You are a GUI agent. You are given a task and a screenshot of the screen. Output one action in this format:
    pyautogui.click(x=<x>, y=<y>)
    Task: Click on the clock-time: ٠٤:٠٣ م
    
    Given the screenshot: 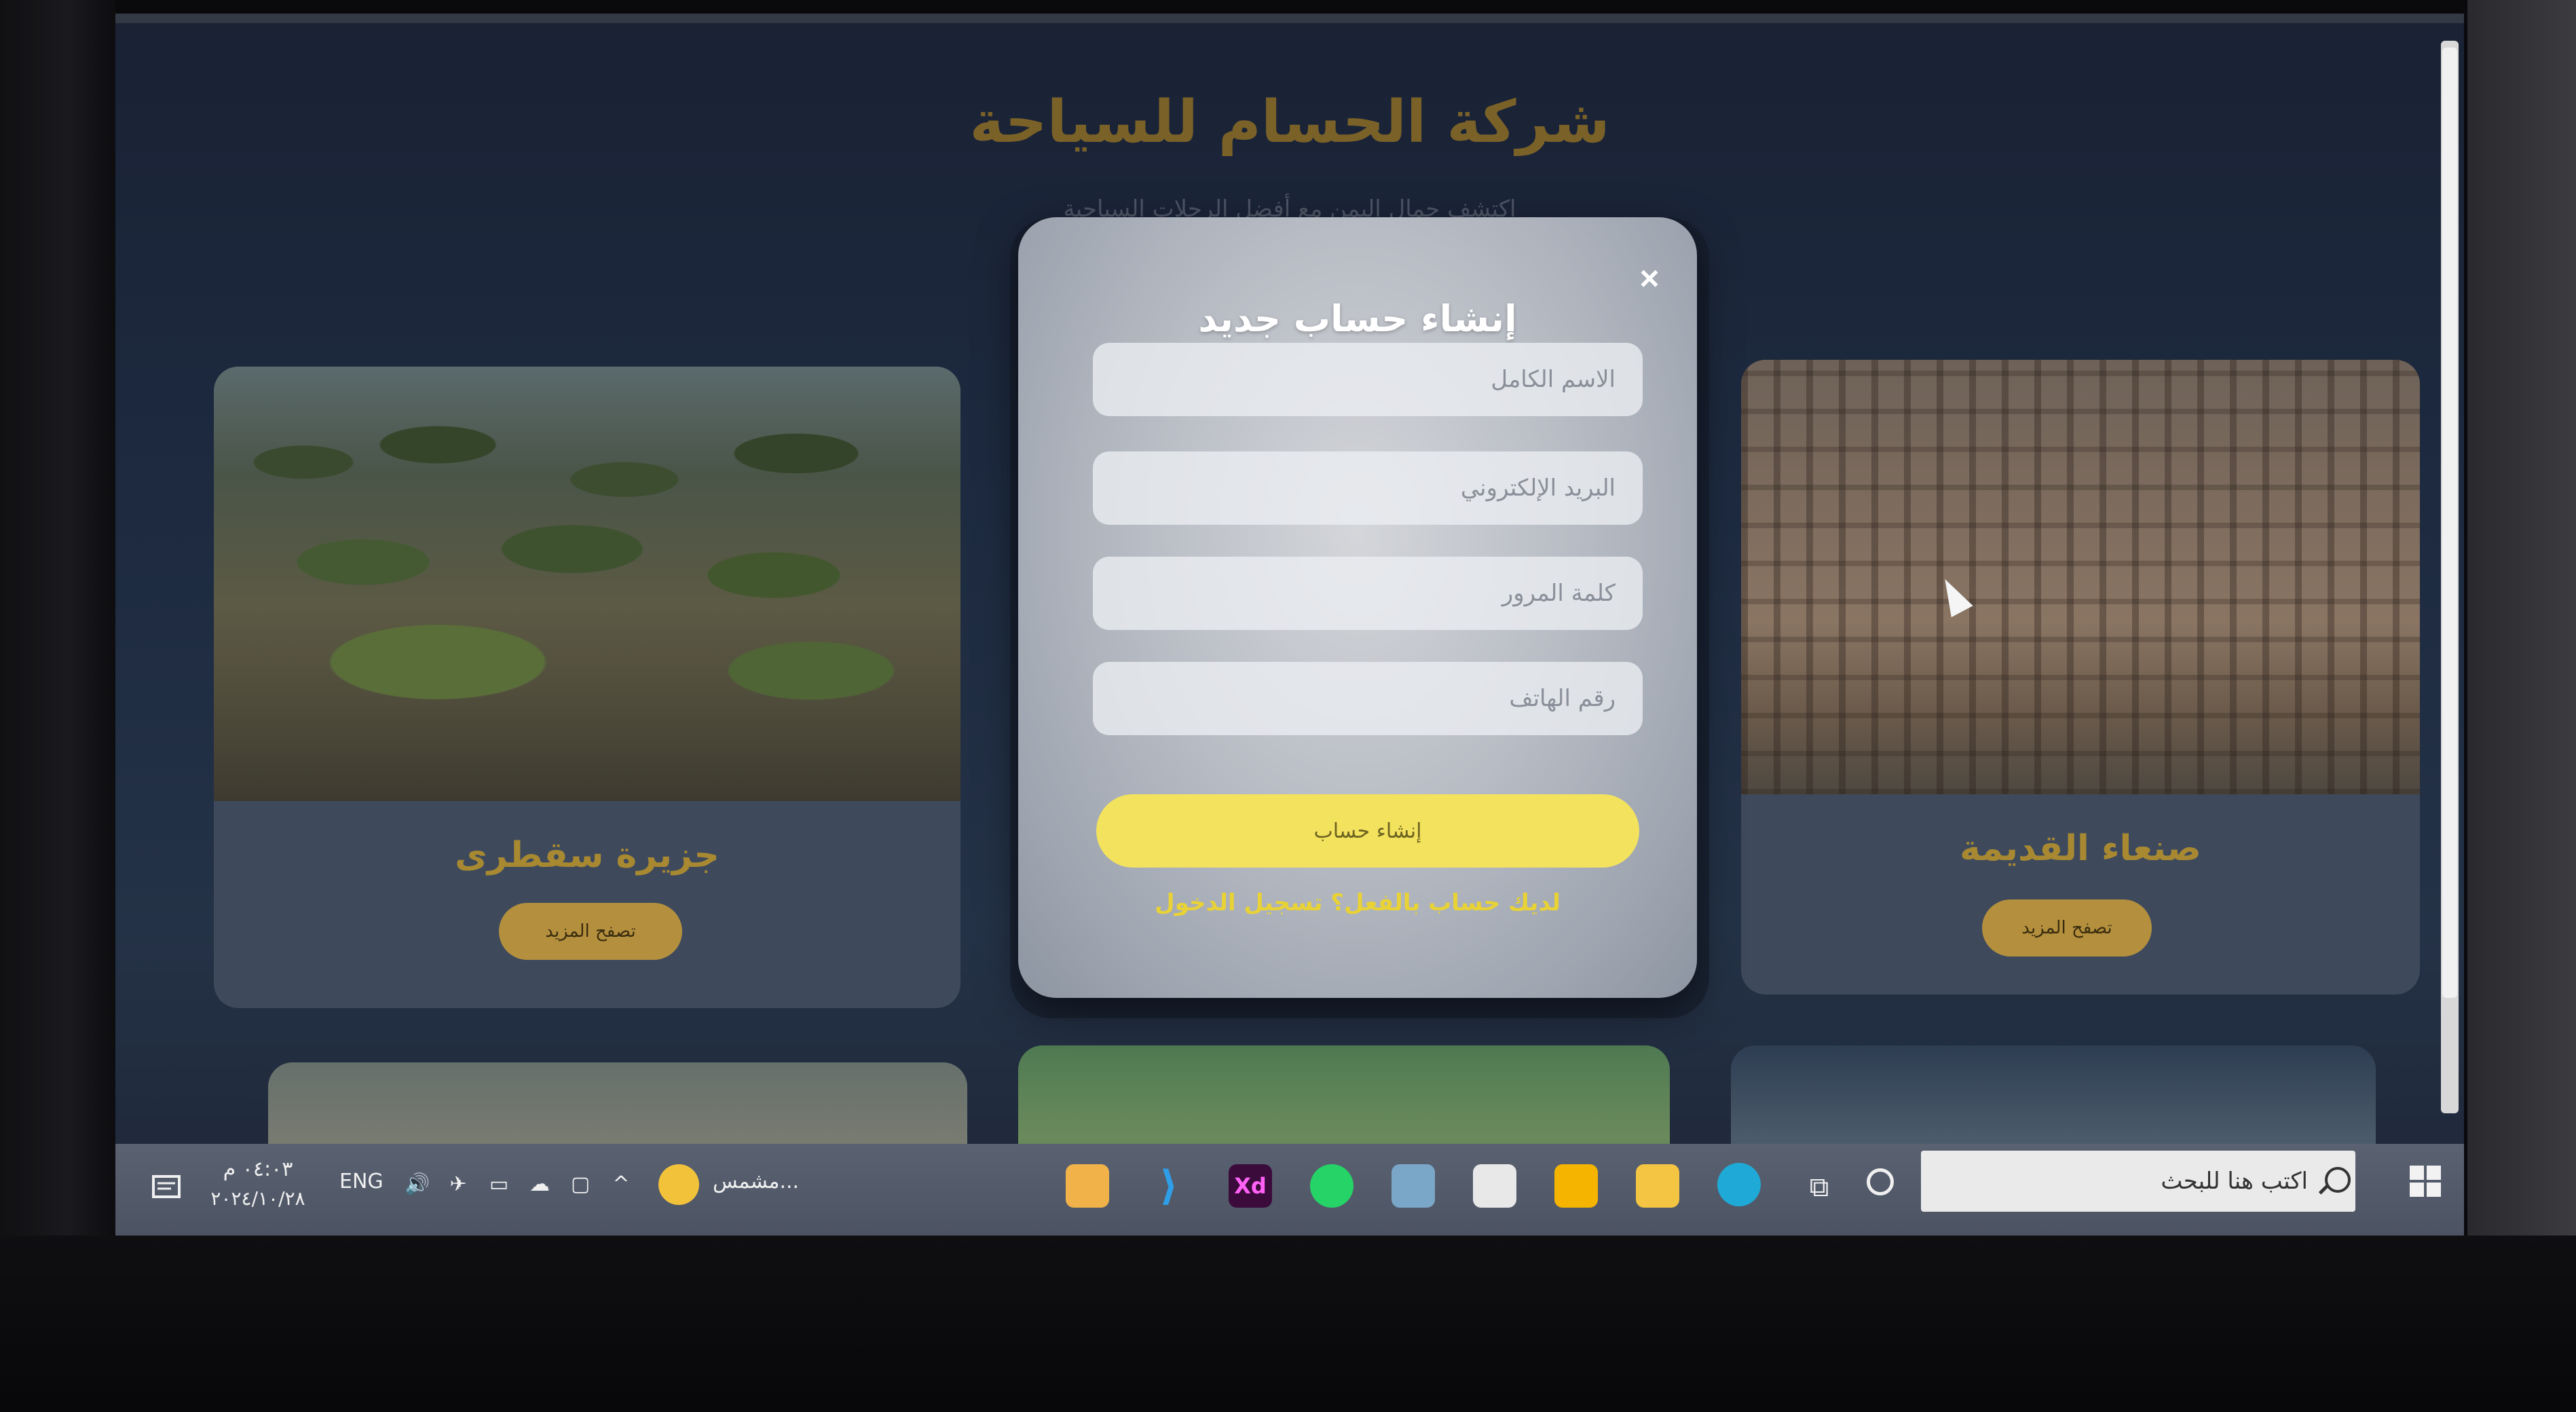 What is the action you would take?
    pyautogui.click(x=258, y=1169)
    